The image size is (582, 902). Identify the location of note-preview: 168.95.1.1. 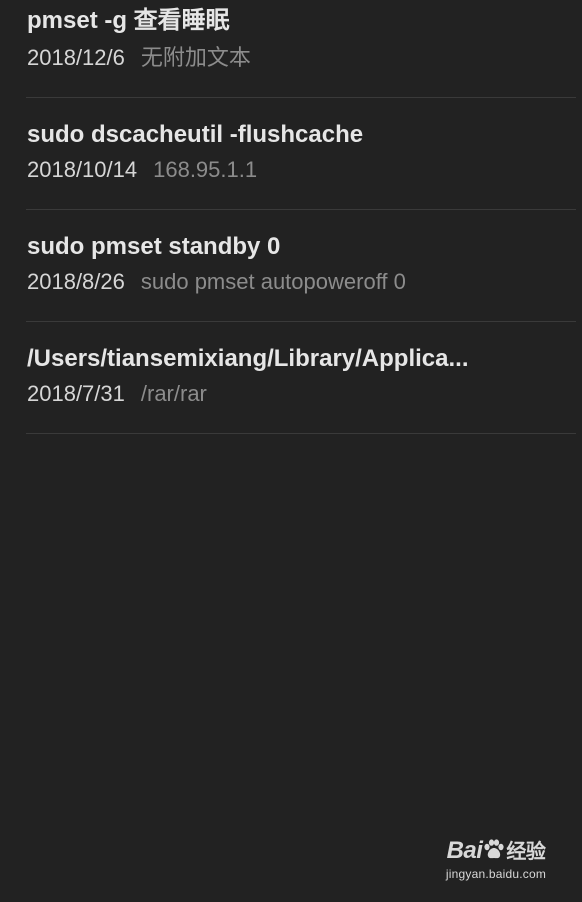
(205, 169).